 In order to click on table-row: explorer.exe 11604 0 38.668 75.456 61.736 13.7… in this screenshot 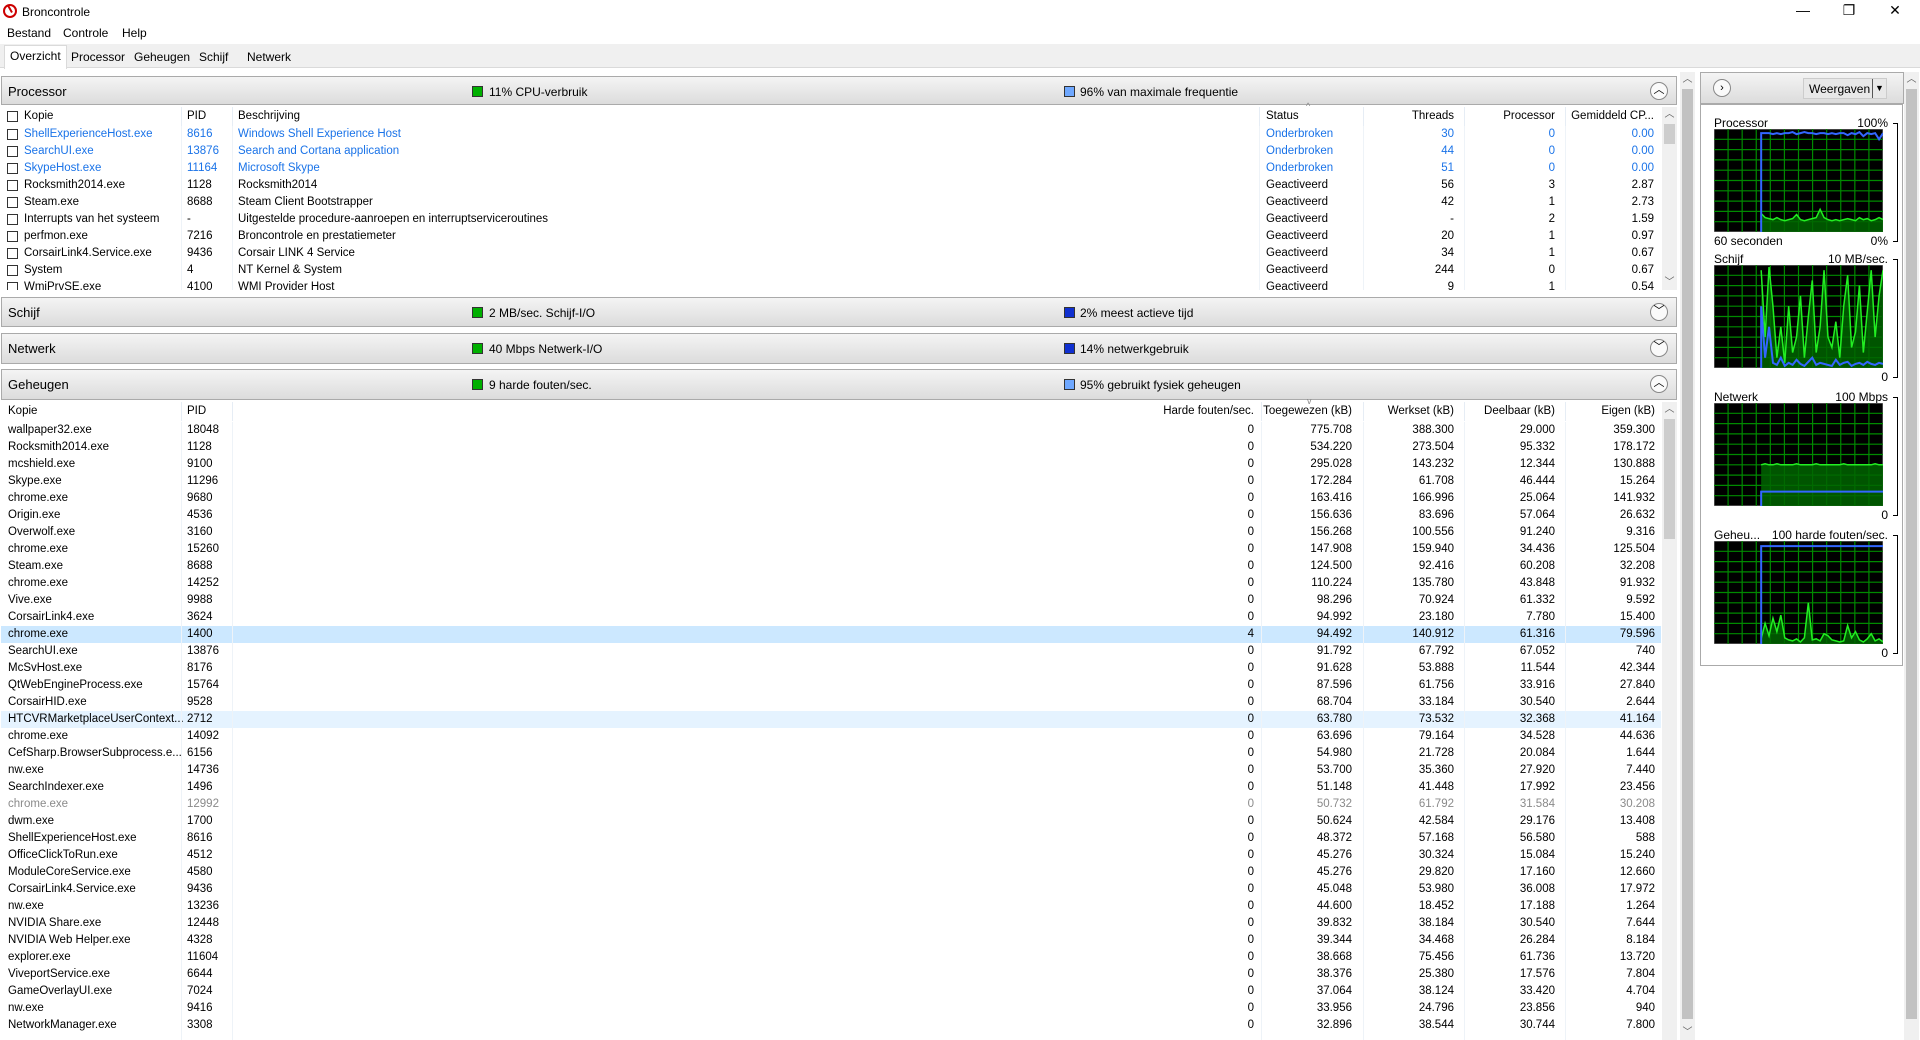, I will do `click(831, 957)`.